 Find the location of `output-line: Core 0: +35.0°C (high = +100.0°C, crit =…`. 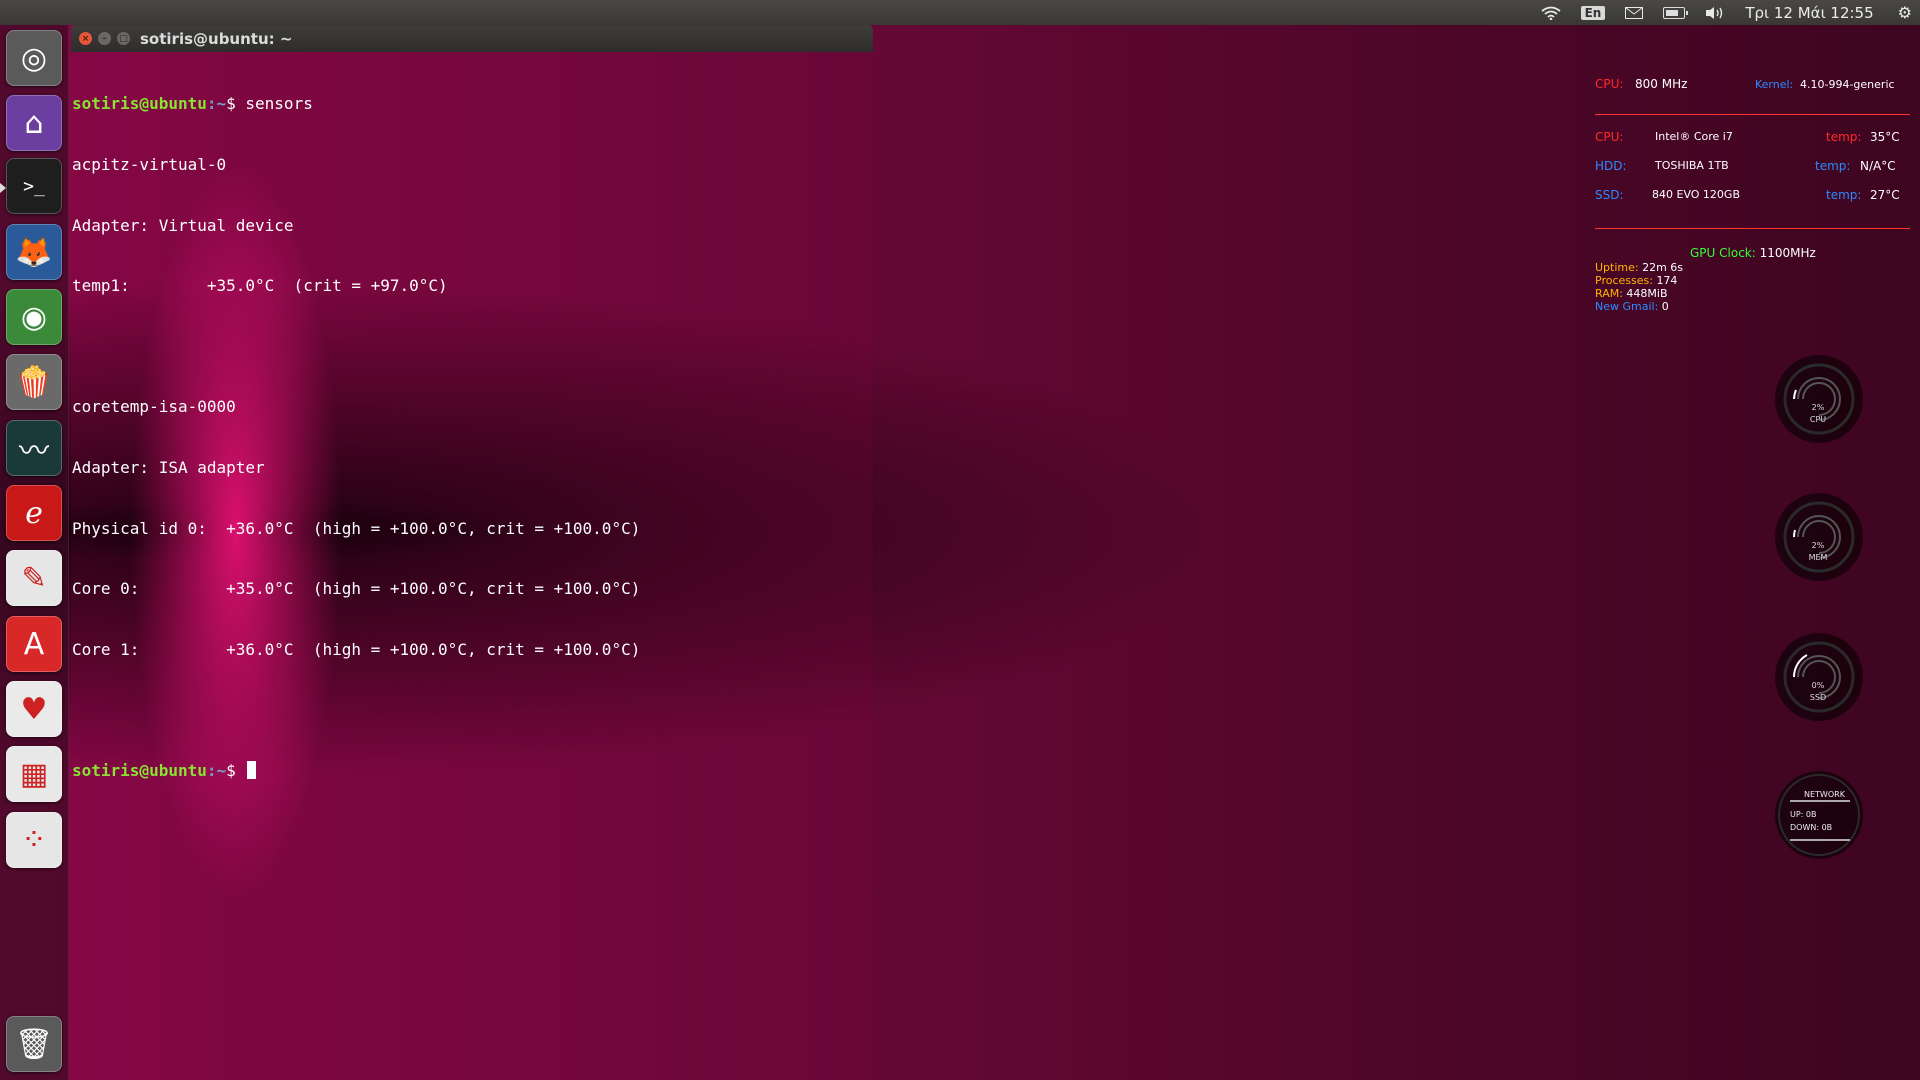

output-line: Core 0: +35.0°C (high = +100.0°C, crit =… is located at coordinates (356, 589).